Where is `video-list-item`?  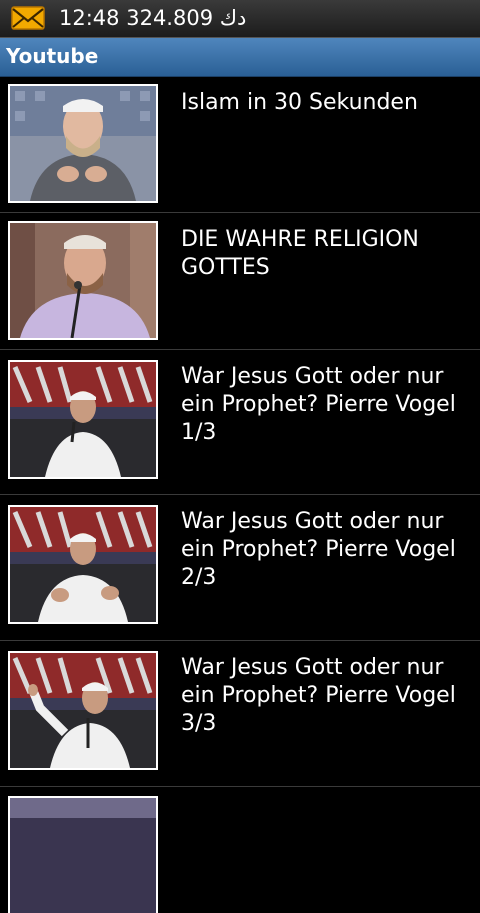
video-list-item is located at coordinates (240, 850).